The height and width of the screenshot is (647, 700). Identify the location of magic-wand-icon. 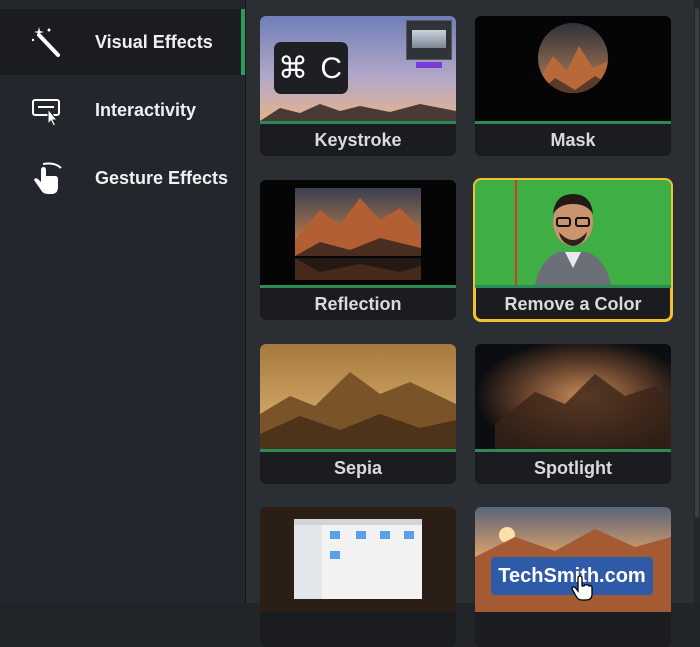
(47, 42).